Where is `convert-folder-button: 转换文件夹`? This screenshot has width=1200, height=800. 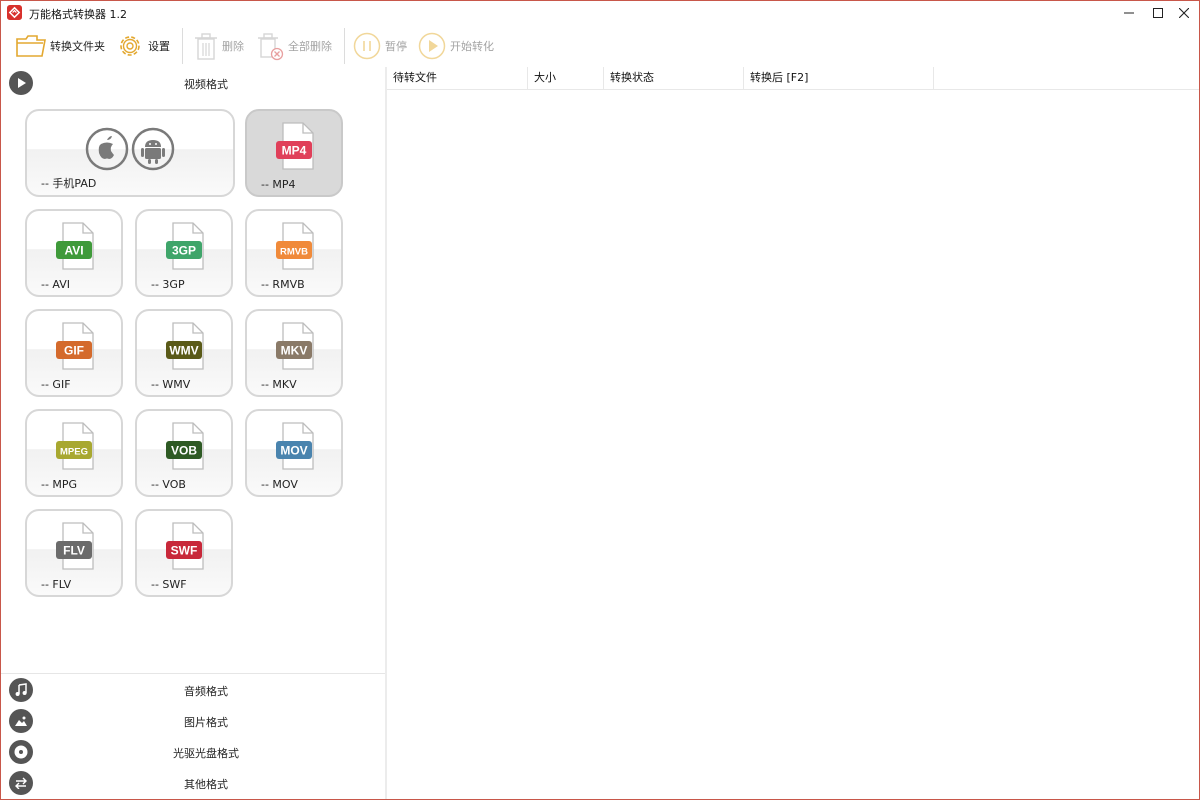
convert-folder-button: 转换文件夹 is located at coordinates (60, 46).